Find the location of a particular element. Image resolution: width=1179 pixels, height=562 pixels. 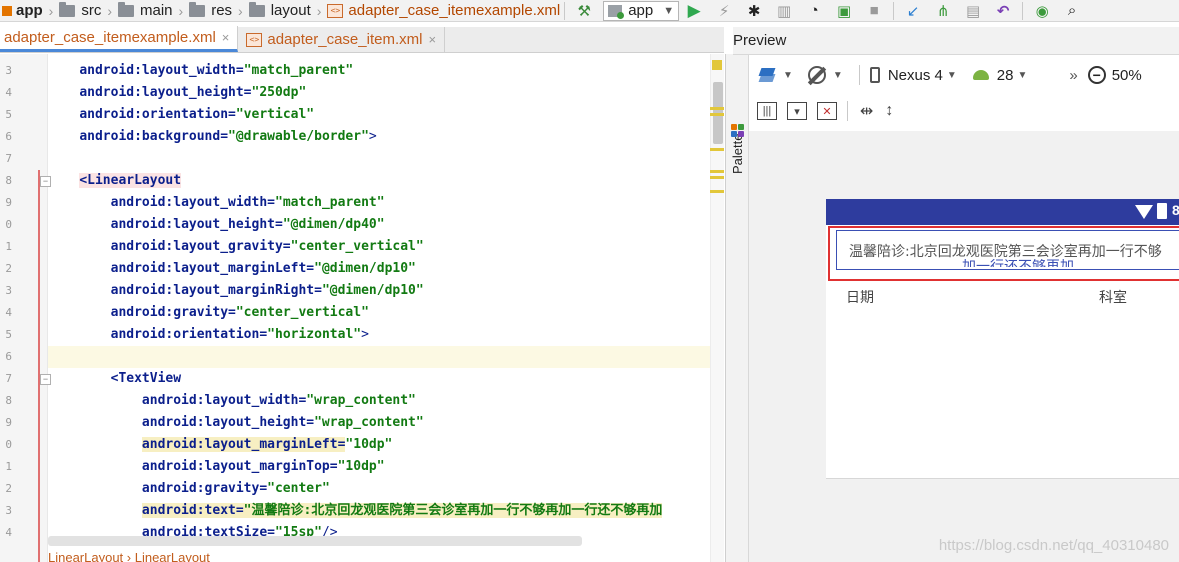

xml-attribute: android:layout_height= is located at coordinates (228, 422).